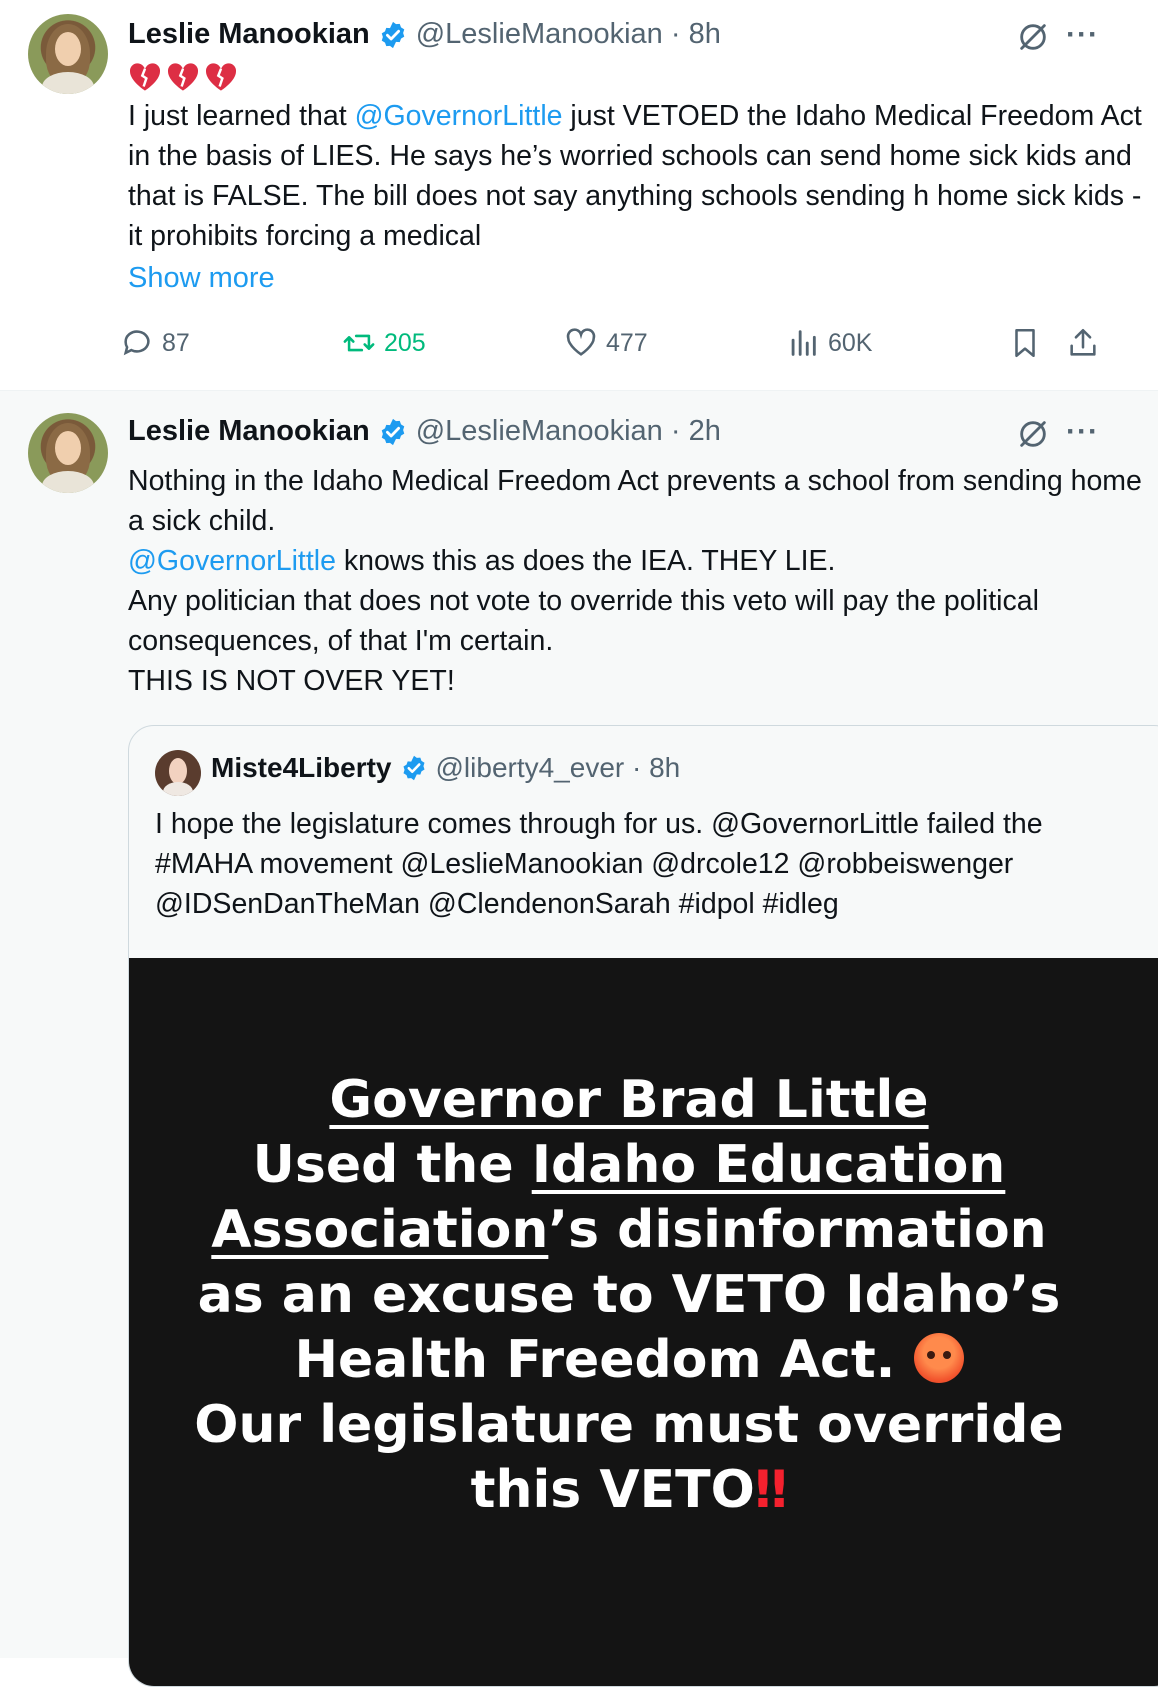 The image size is (1158, 1687). I want to click on quote-handle-time: @liberty4_ever · 8h, so click(558, 768).